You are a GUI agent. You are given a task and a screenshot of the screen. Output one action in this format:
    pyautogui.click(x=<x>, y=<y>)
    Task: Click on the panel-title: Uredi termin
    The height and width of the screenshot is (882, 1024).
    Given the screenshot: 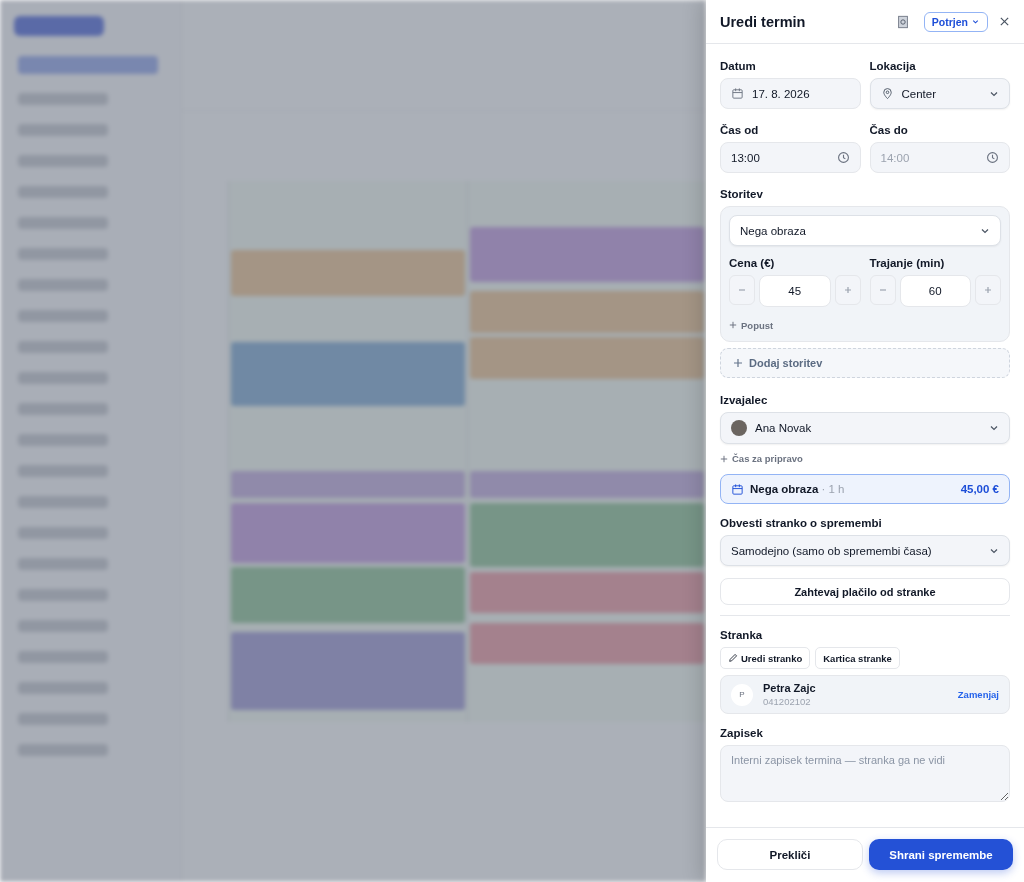 What is the action you would take?
    pyautogui.click(x=763, y=21)
    